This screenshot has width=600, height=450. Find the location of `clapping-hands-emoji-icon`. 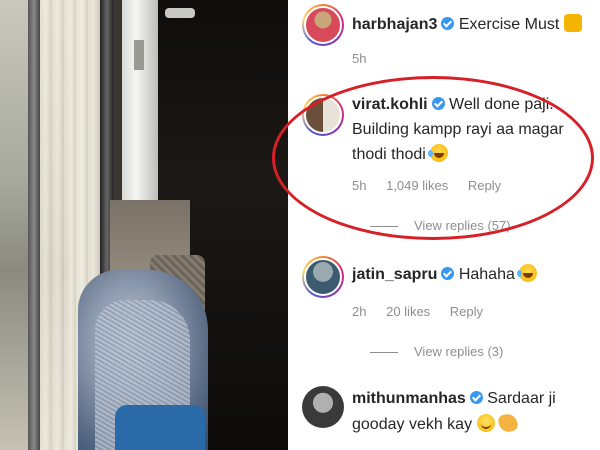

clapping-hands-emoji-icon is located at coordinates (508, 423).